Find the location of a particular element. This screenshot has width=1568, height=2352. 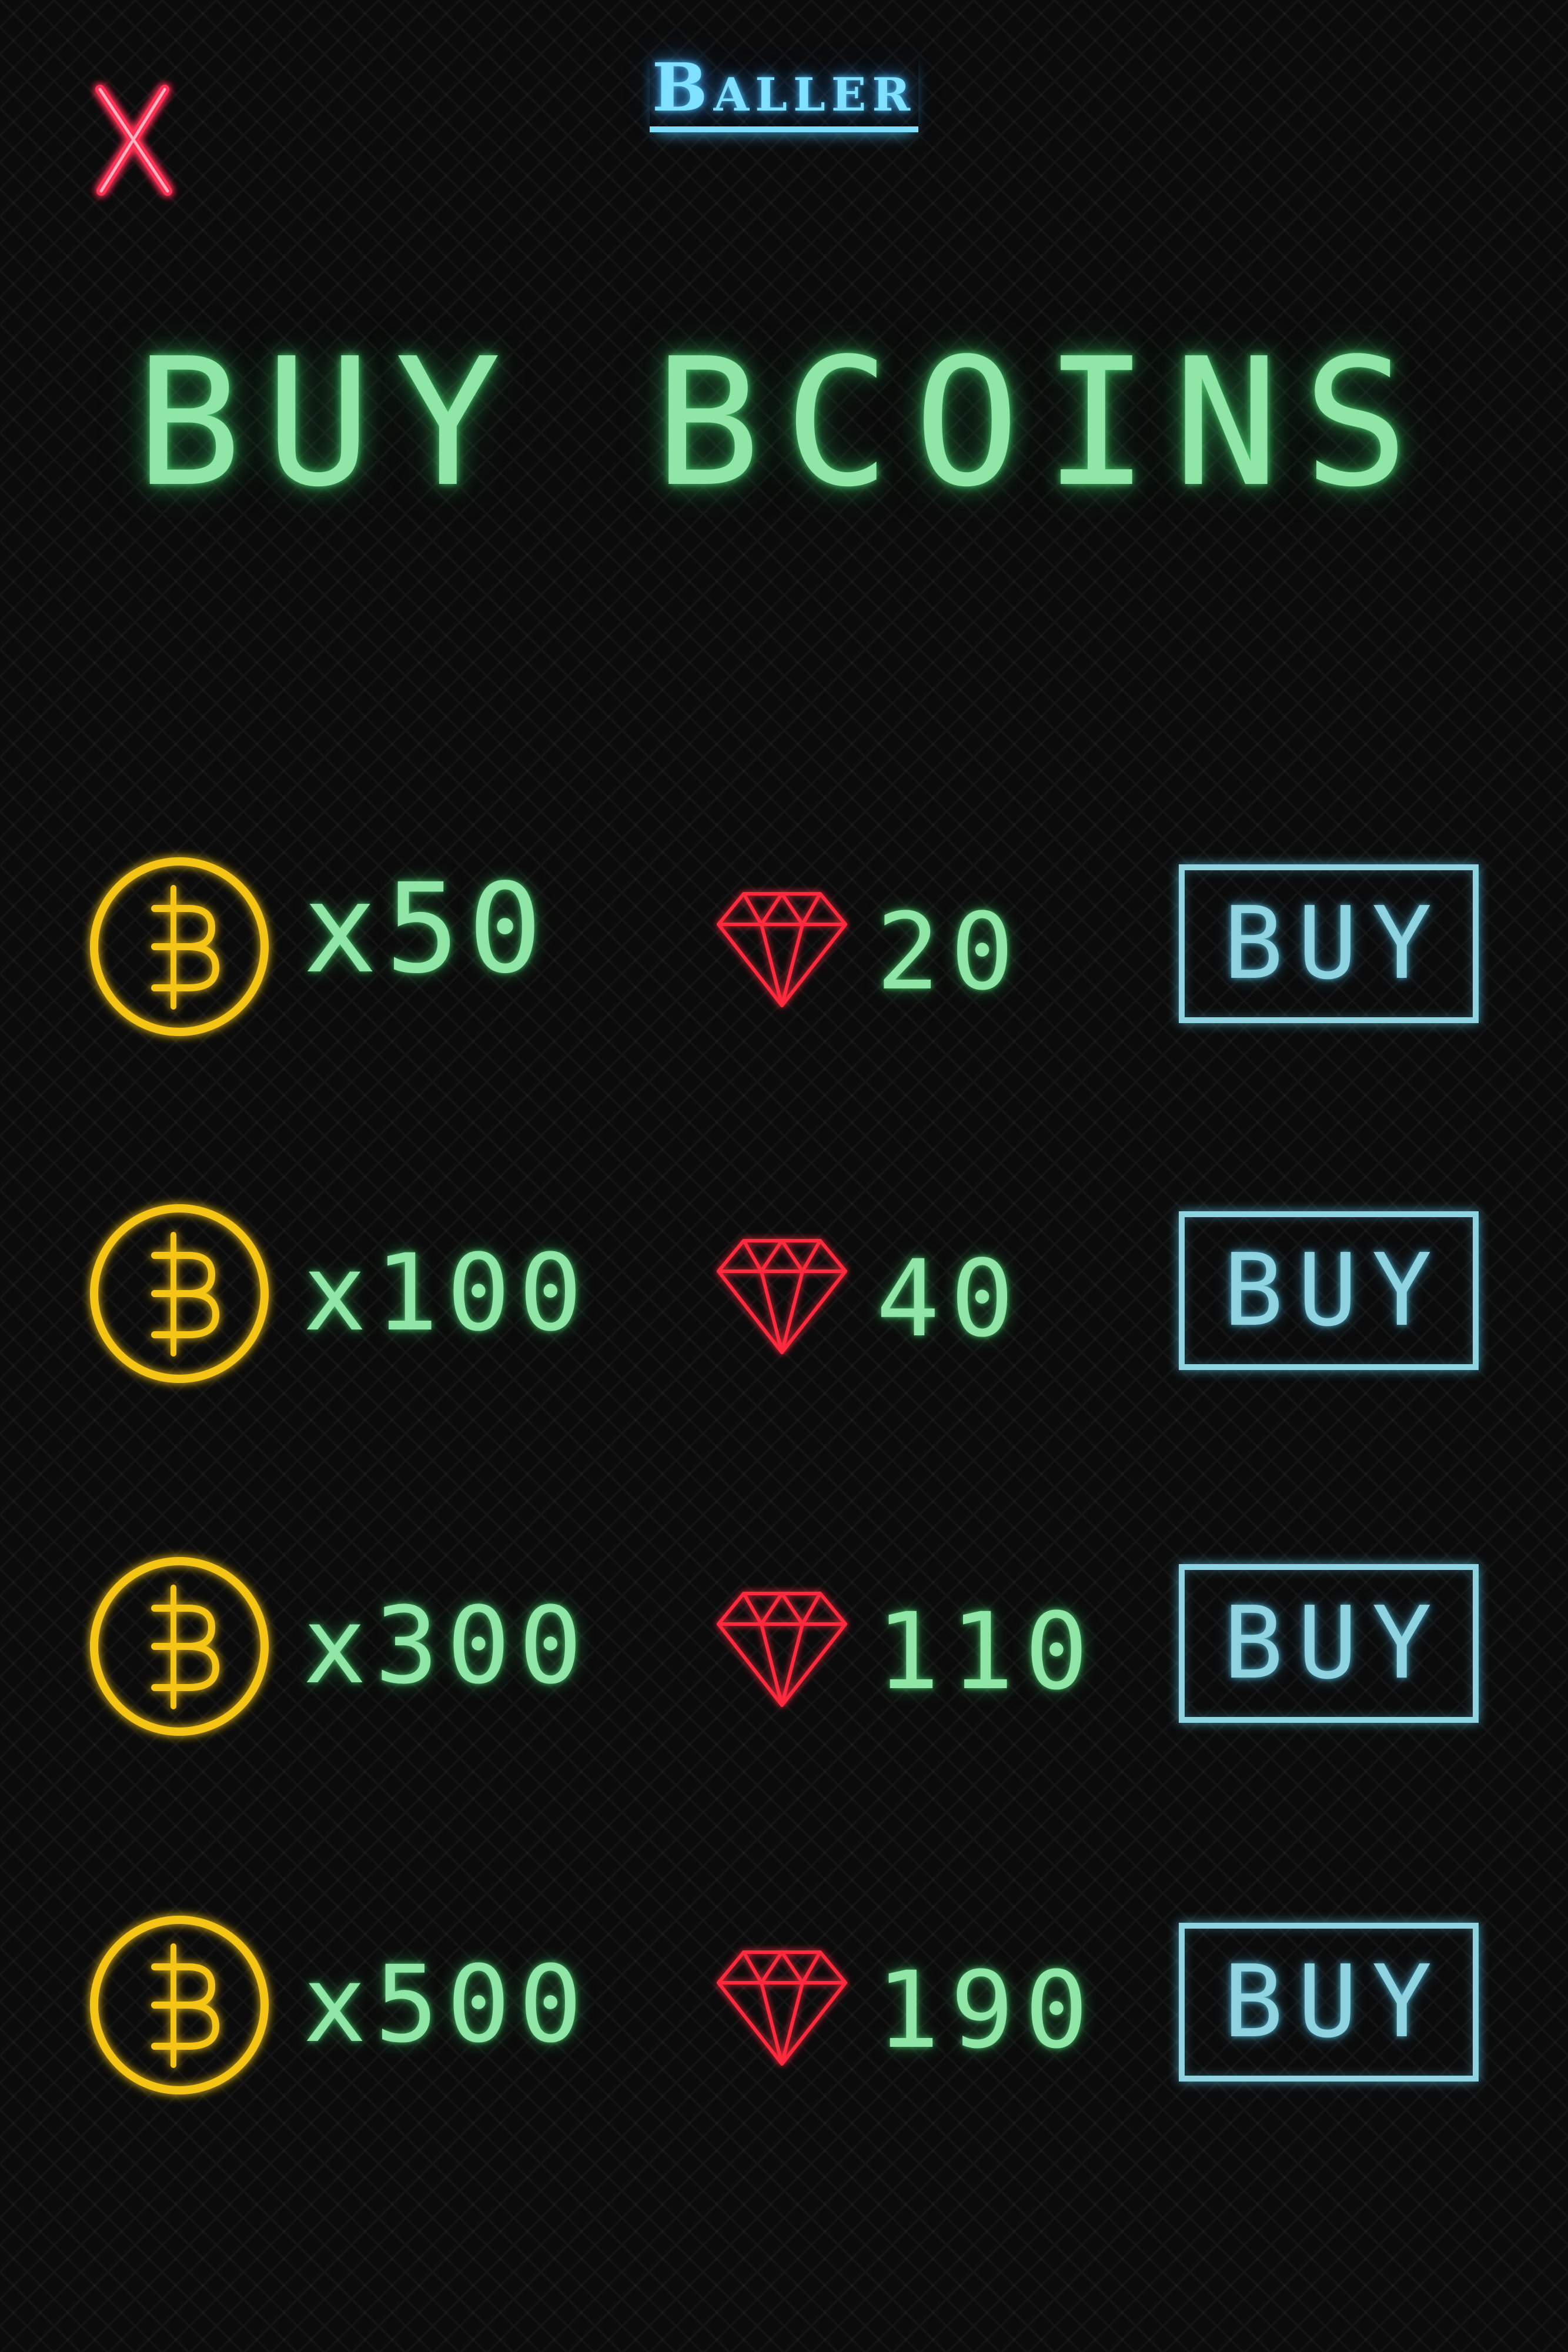

gem-price: 20 is located at coordinates (950, 952).